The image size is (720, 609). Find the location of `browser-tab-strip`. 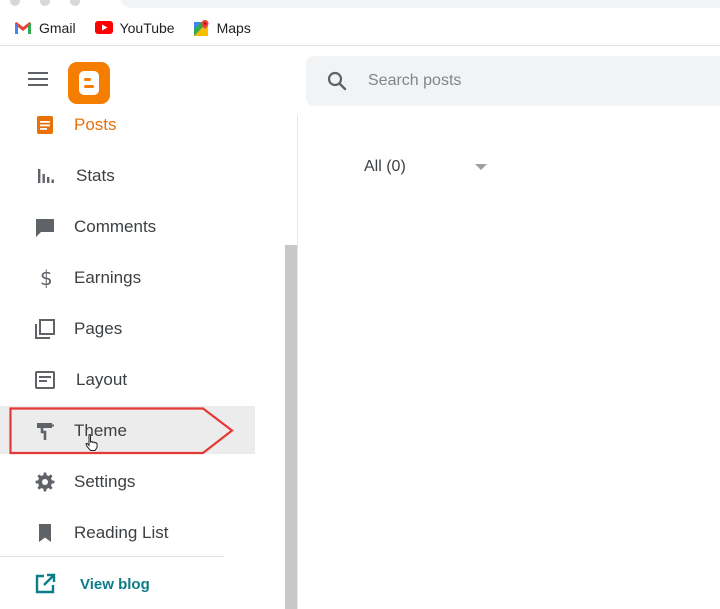

browser-tab-strip is located at coordinates (360, 5).